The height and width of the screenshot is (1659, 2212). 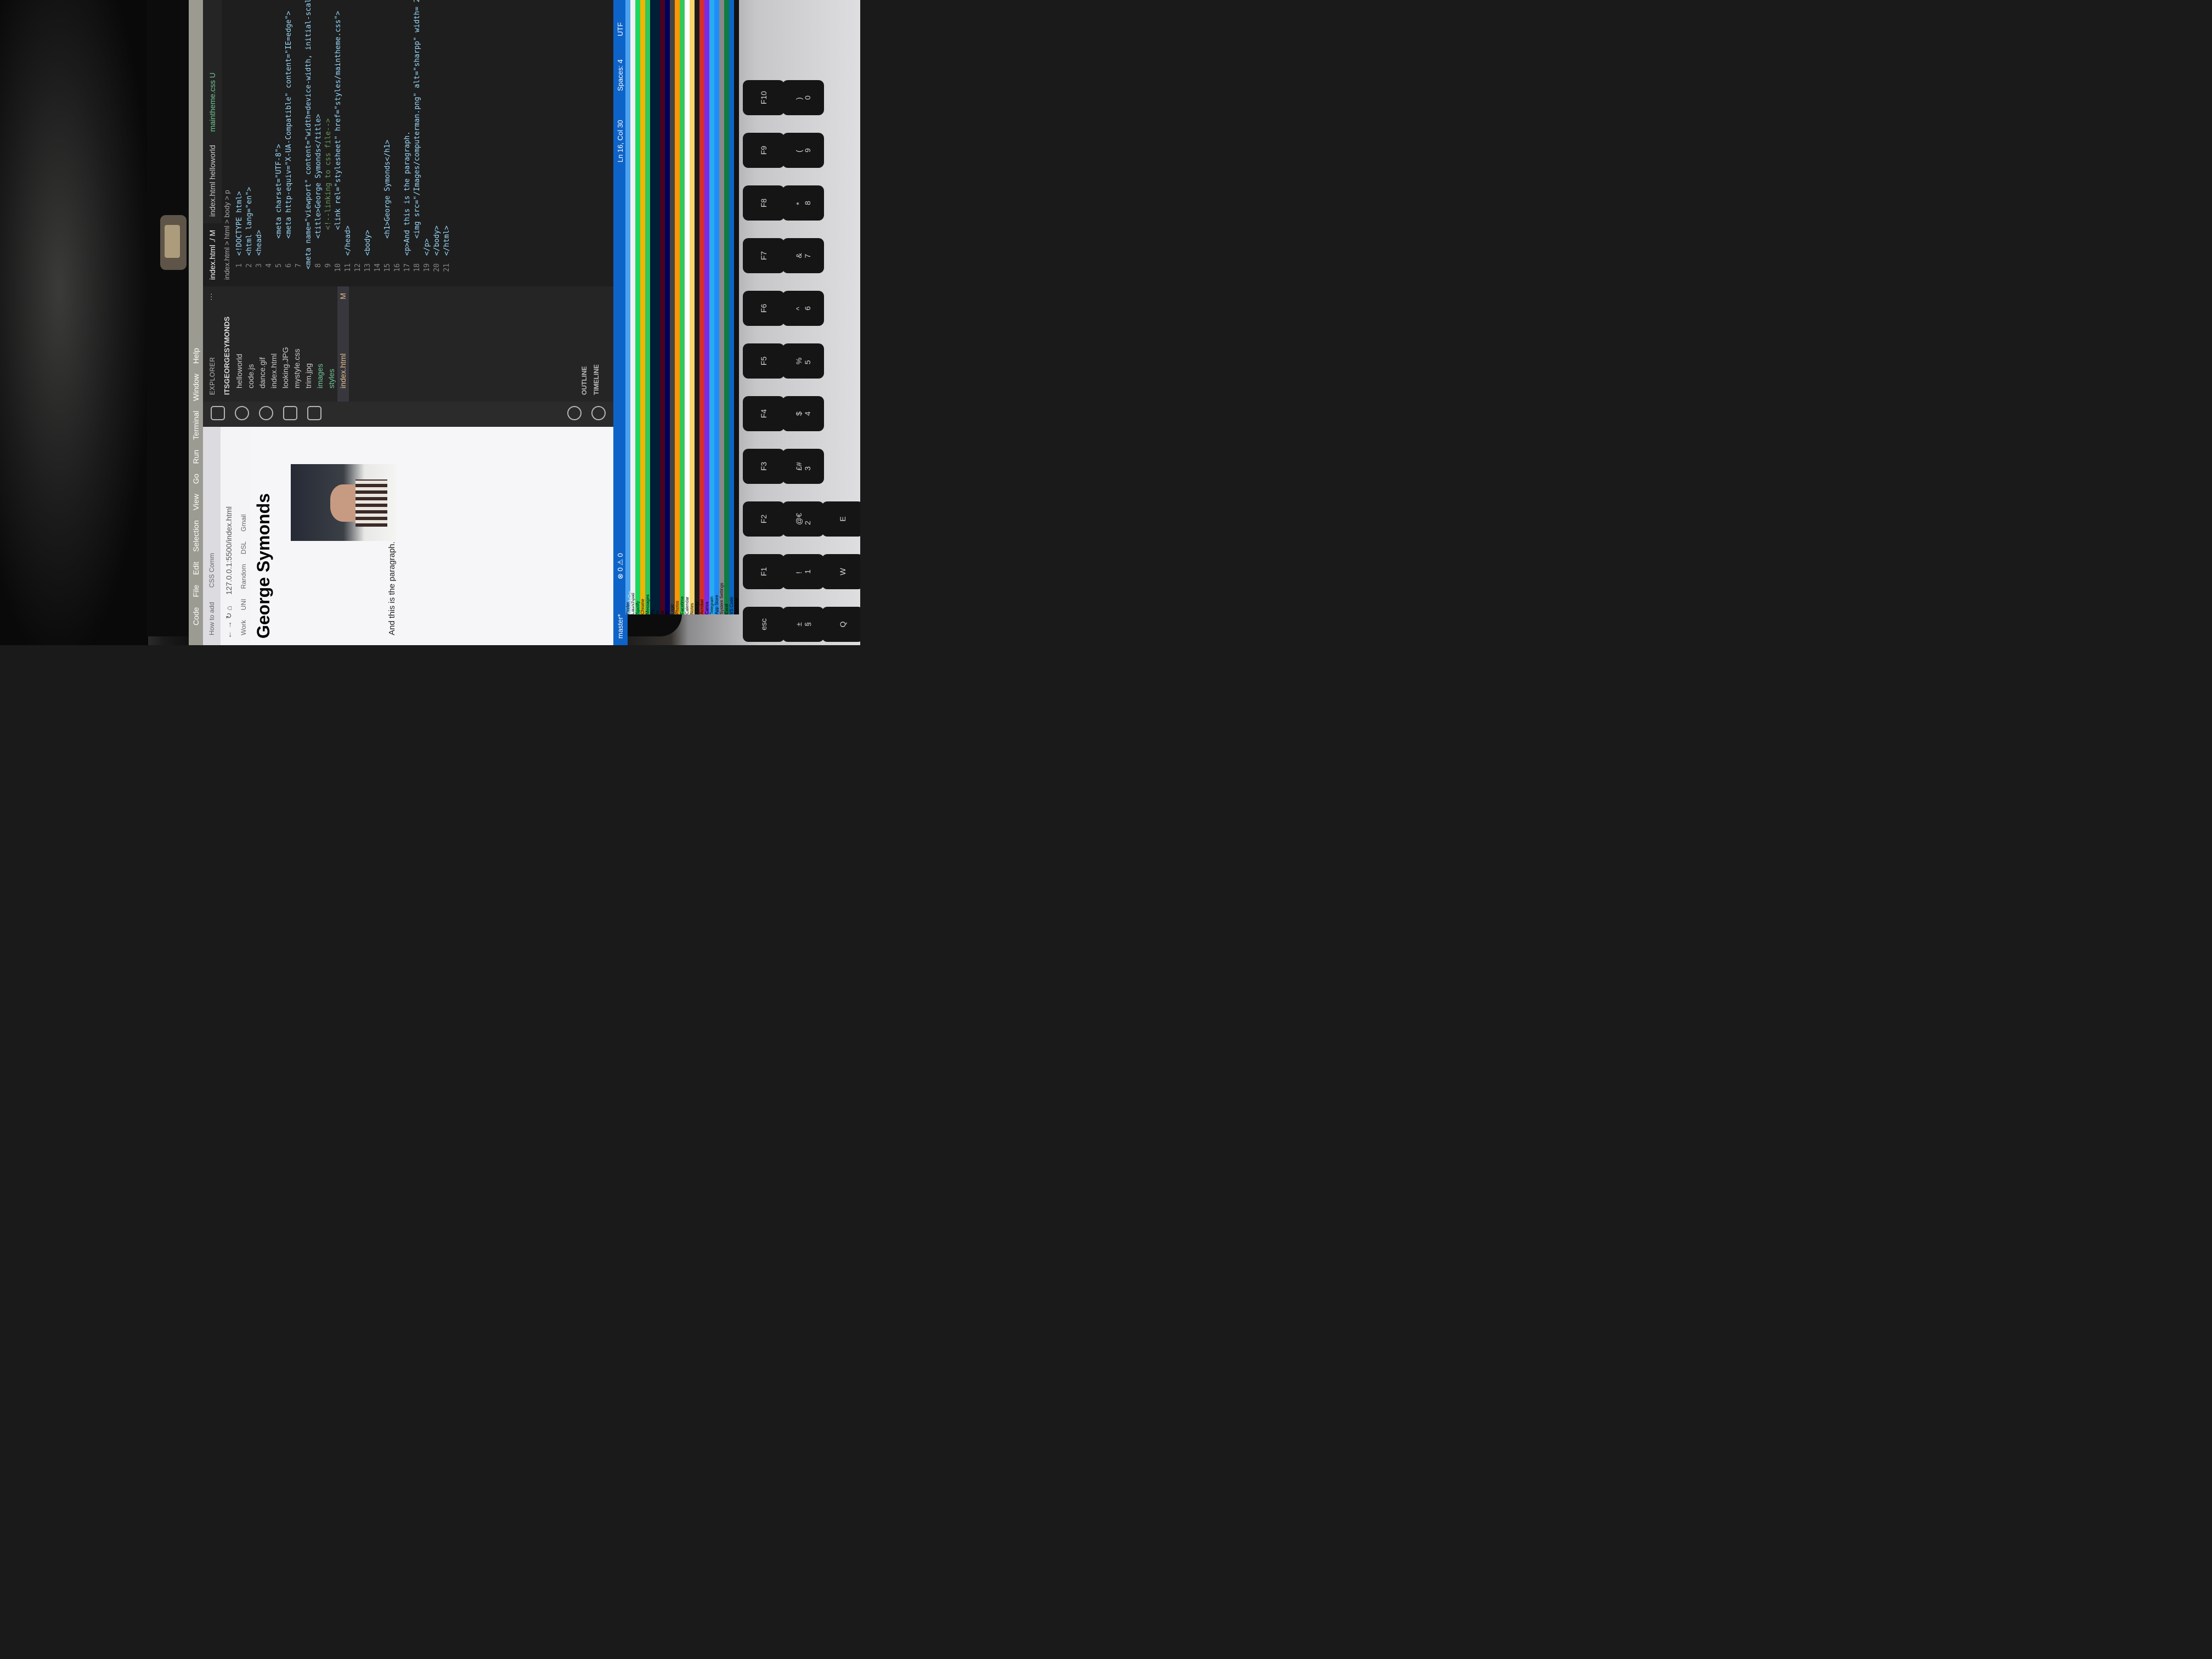 What do you see at coordinates (642, 307) in the screenshot?
I see `dock-app: Chrome` at bounding box center [642, 307].